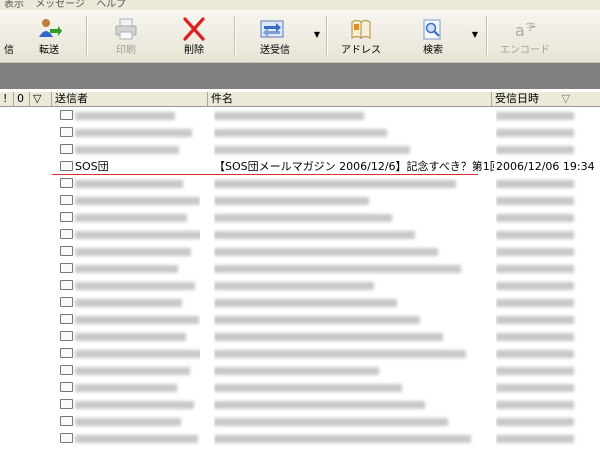 This screenshot has width=600, height=450. Describe the element at coordinates (130, 166) in the screenshot. I see `message-sender: SOS団` at that location.